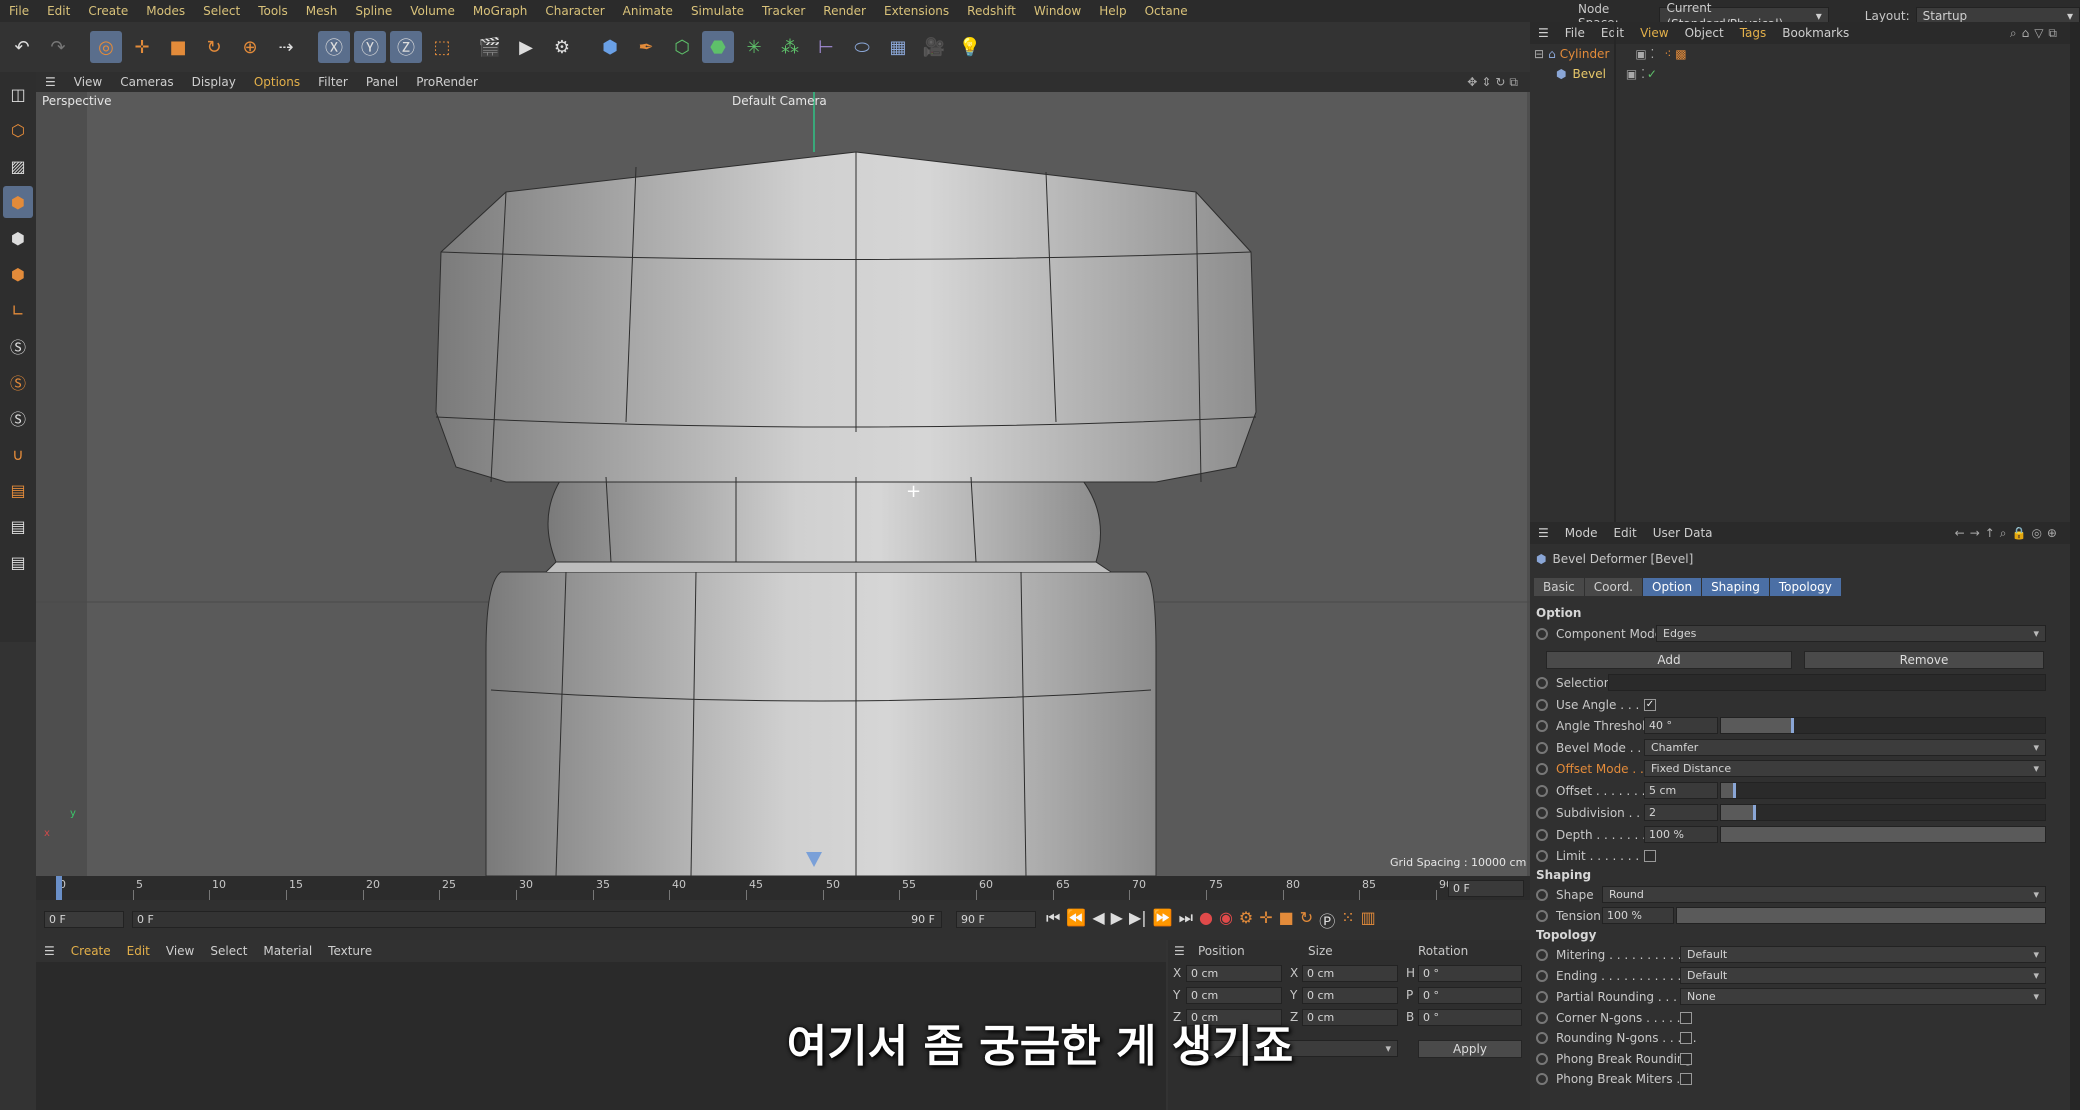  I want to click on light-icon: 💡, so click(970, 47).